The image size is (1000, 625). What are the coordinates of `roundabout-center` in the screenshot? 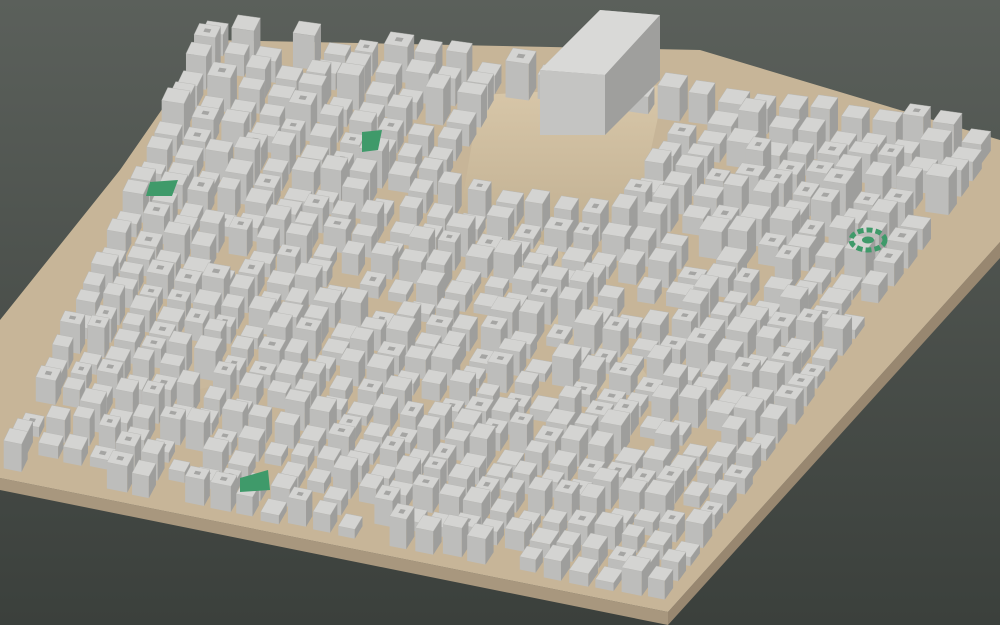 It's located at (868, 240).